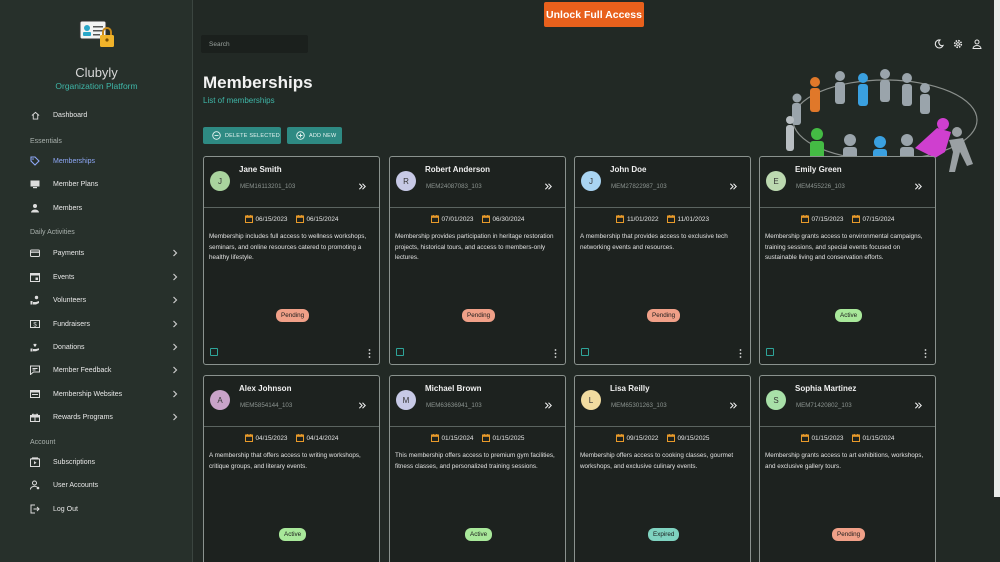 The width and height of the screenshot is (1000, 562). What do you see at coordinates (314, 135) in the screenshot?
I see `add-new-button: ADD NEW` at bounding box center [314, 135].